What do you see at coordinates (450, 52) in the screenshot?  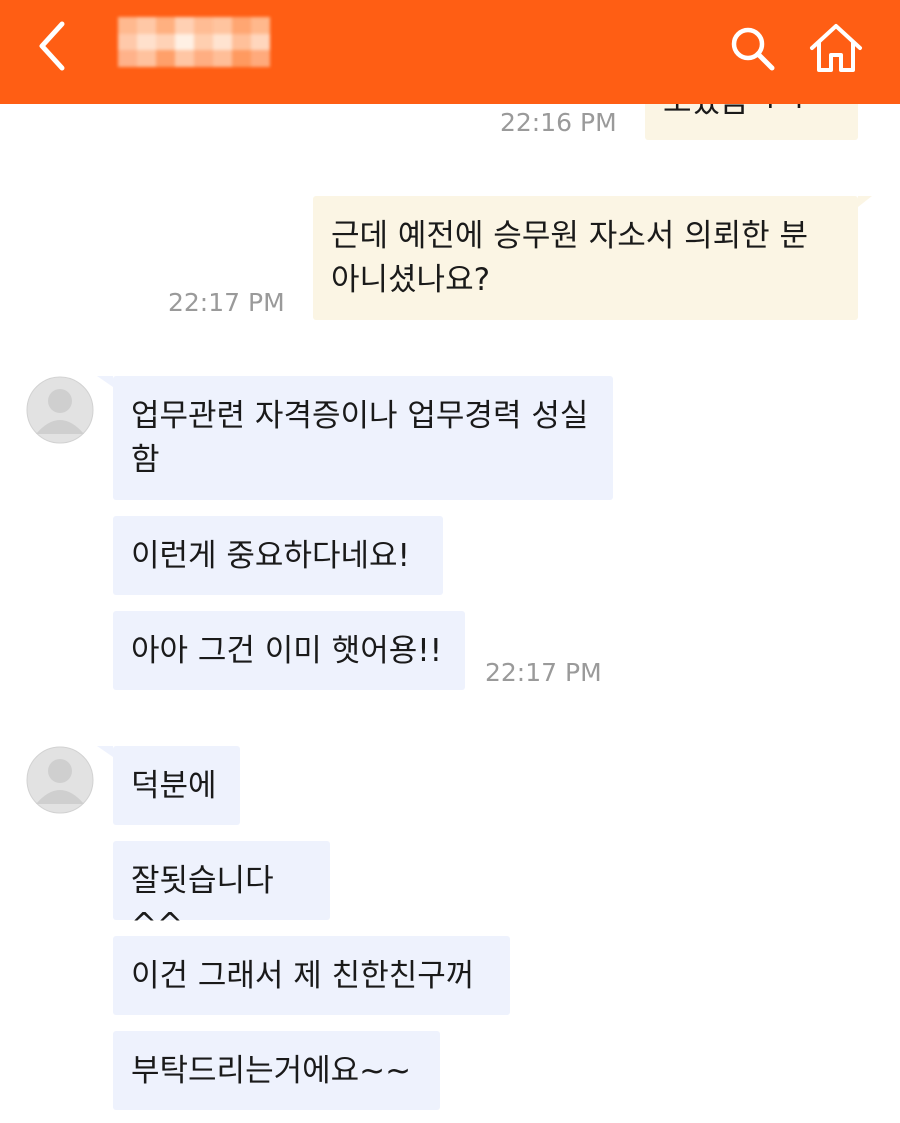 I see `top-bar` at bounding box center [450, 52].